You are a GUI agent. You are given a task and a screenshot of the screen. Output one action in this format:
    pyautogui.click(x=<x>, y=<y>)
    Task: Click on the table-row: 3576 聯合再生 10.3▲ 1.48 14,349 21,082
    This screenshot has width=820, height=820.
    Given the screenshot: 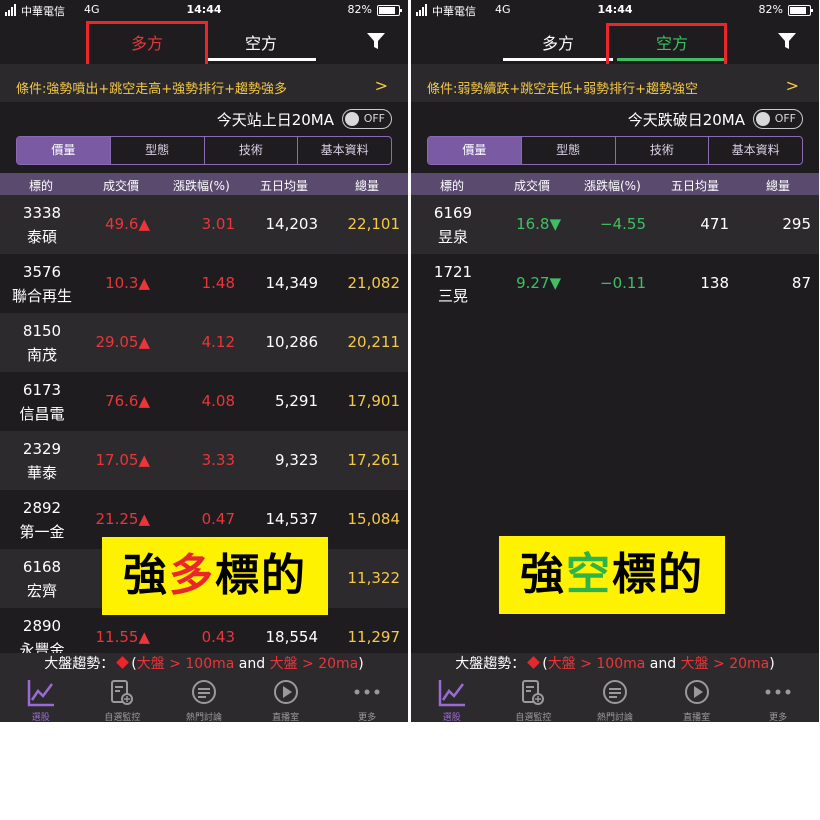 What is the action you would take?
    pyautogui.click(x=204, y=283)
    